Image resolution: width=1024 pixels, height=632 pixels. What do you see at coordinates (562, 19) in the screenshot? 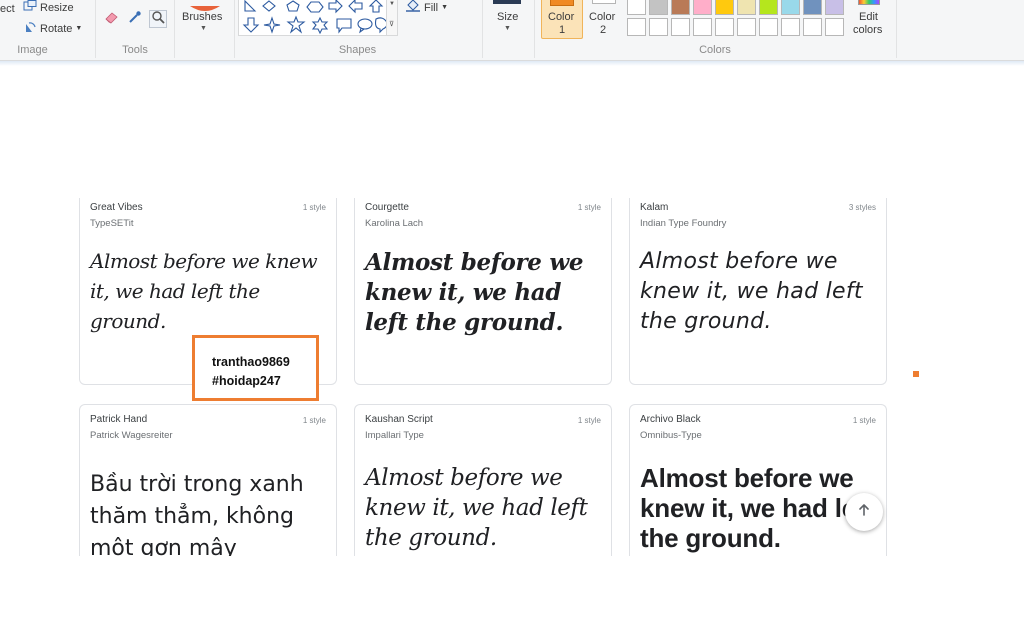
I see `color1-button: Color 1` at bounding box center [562, 19].